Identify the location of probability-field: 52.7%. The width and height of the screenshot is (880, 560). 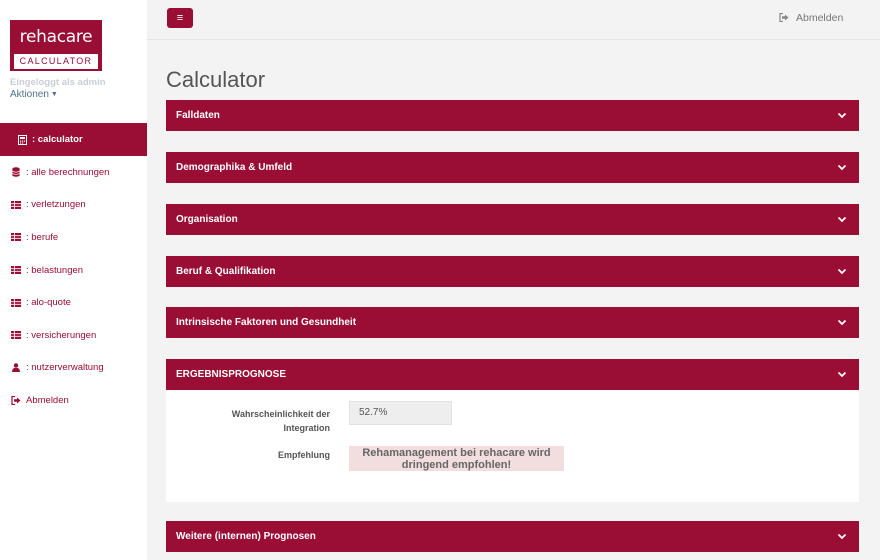
(400, 413).